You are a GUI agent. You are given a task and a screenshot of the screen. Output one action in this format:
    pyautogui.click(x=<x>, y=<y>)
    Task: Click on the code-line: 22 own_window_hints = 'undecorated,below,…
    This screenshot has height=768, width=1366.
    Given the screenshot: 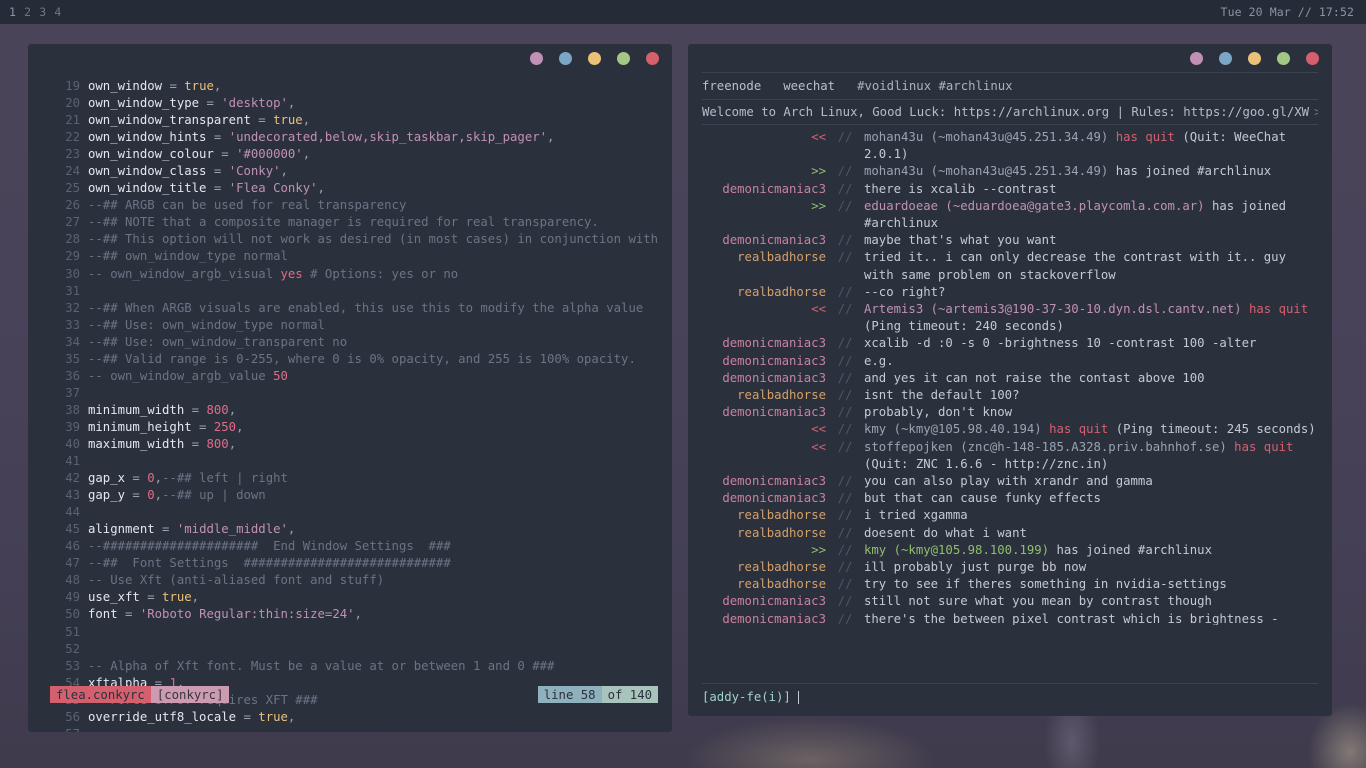 What is the action you would take?
    pyautogui.click(x=361, y=137)
    